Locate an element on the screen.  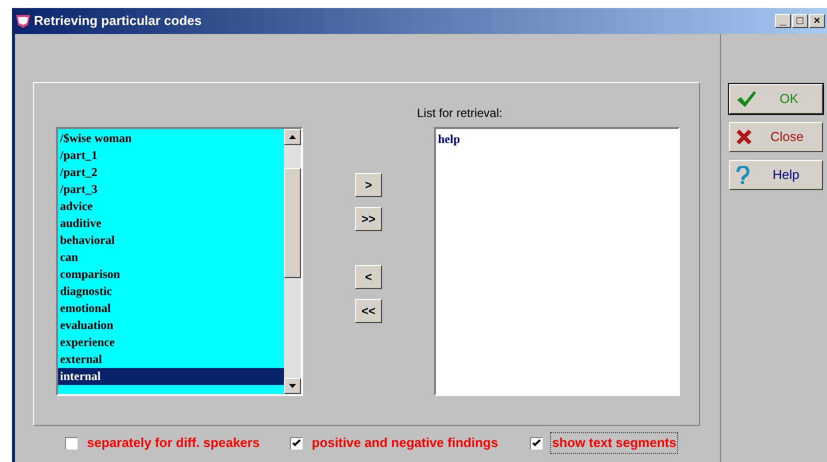
list-item: /part_2 is located at coordinates (171, 172).